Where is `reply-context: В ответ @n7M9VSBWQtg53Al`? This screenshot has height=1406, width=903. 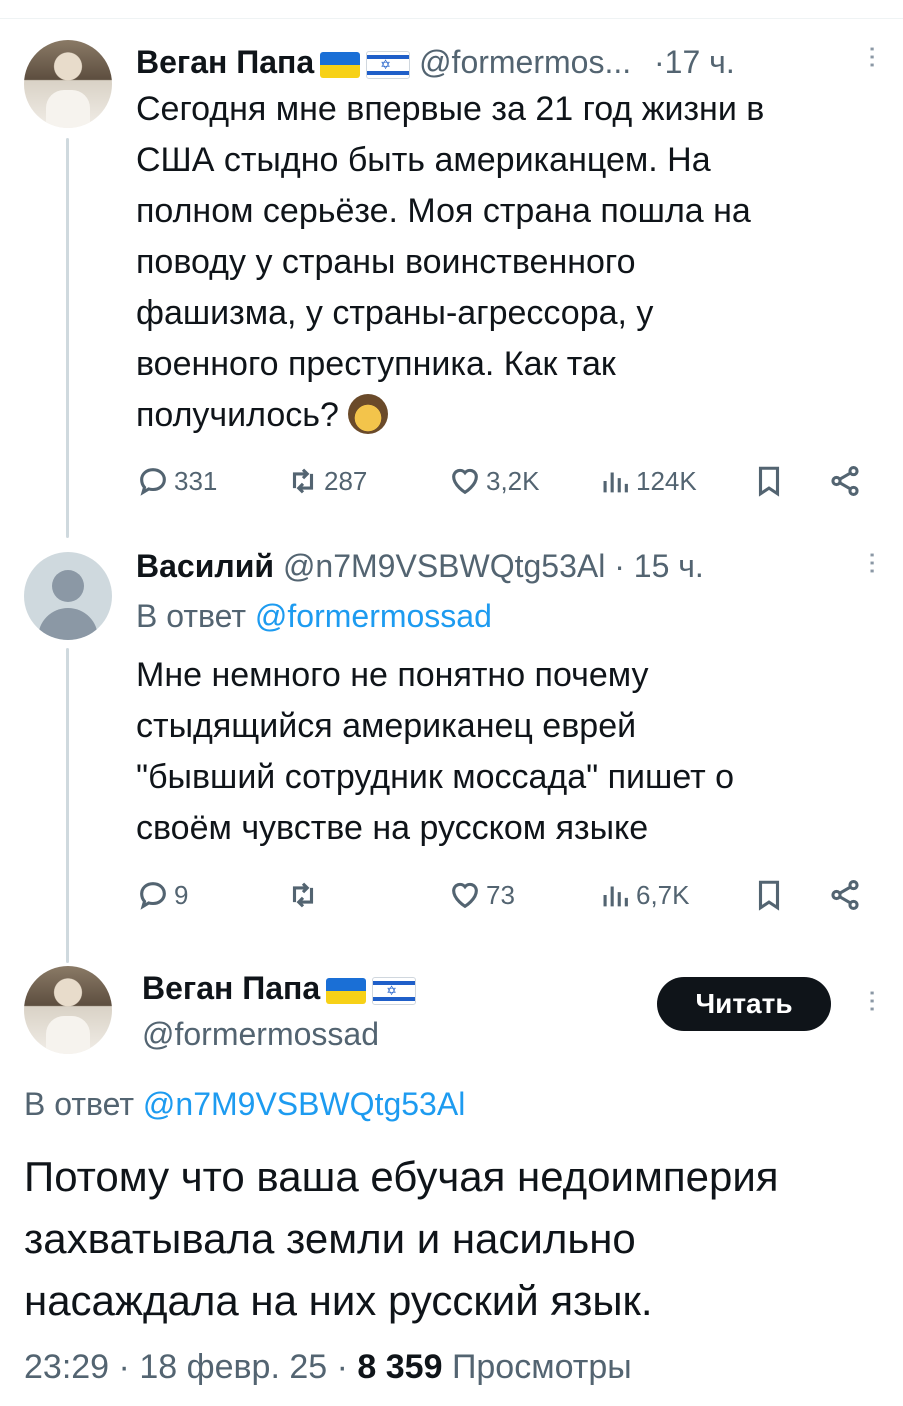 reply-context: В ответ @n7M9VSBWQtg53Al is located at coordinates (244, 1104).